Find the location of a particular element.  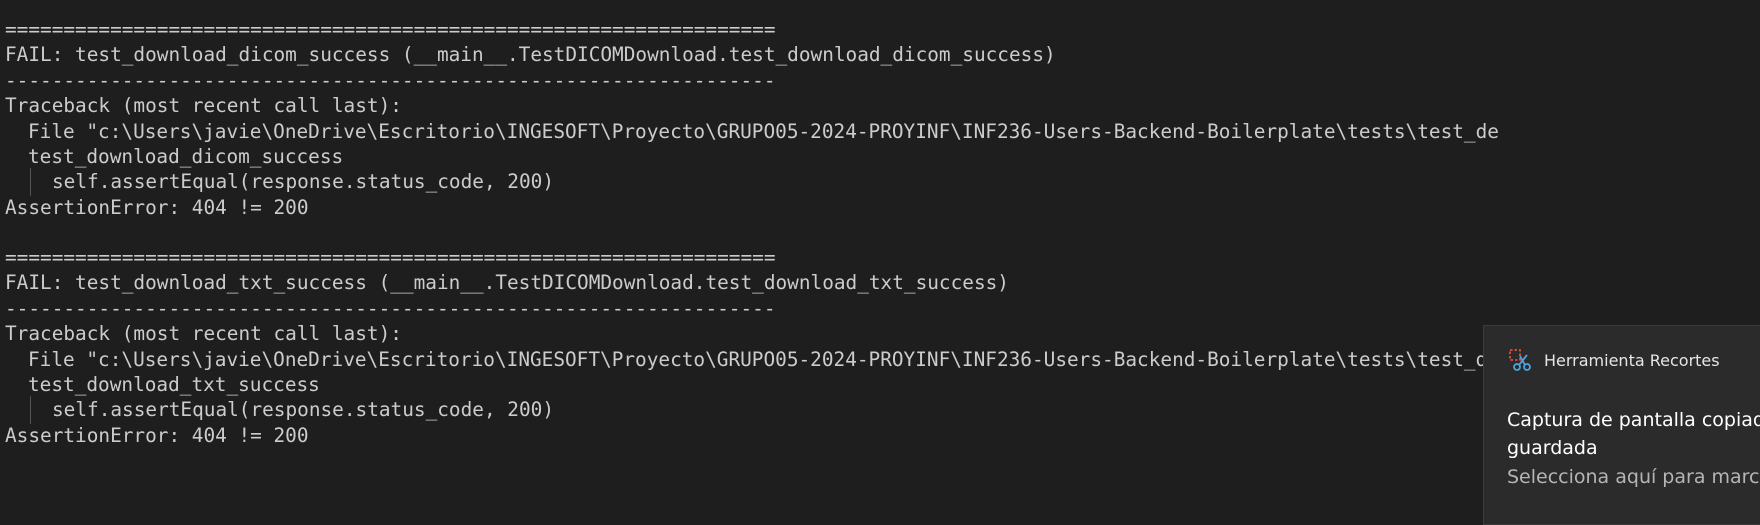

notification-app-name: Herramienta Recortes is located at coordinates (1632, 360).